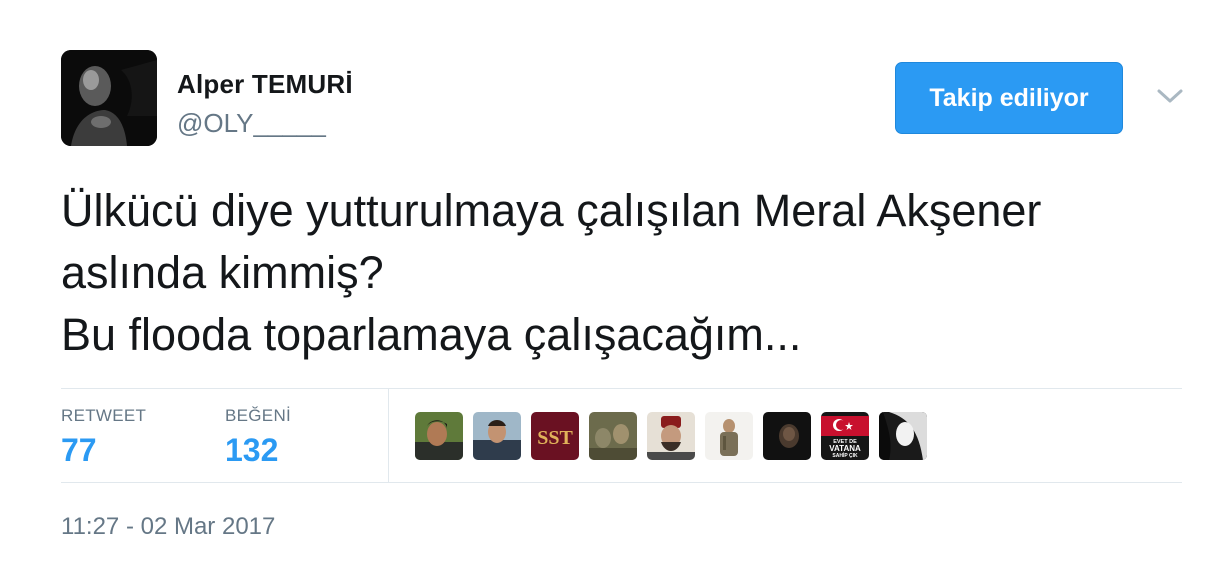  Describe the element at coordinates (109, 98) in the screenshot. I see `profile-avatar` at that location.